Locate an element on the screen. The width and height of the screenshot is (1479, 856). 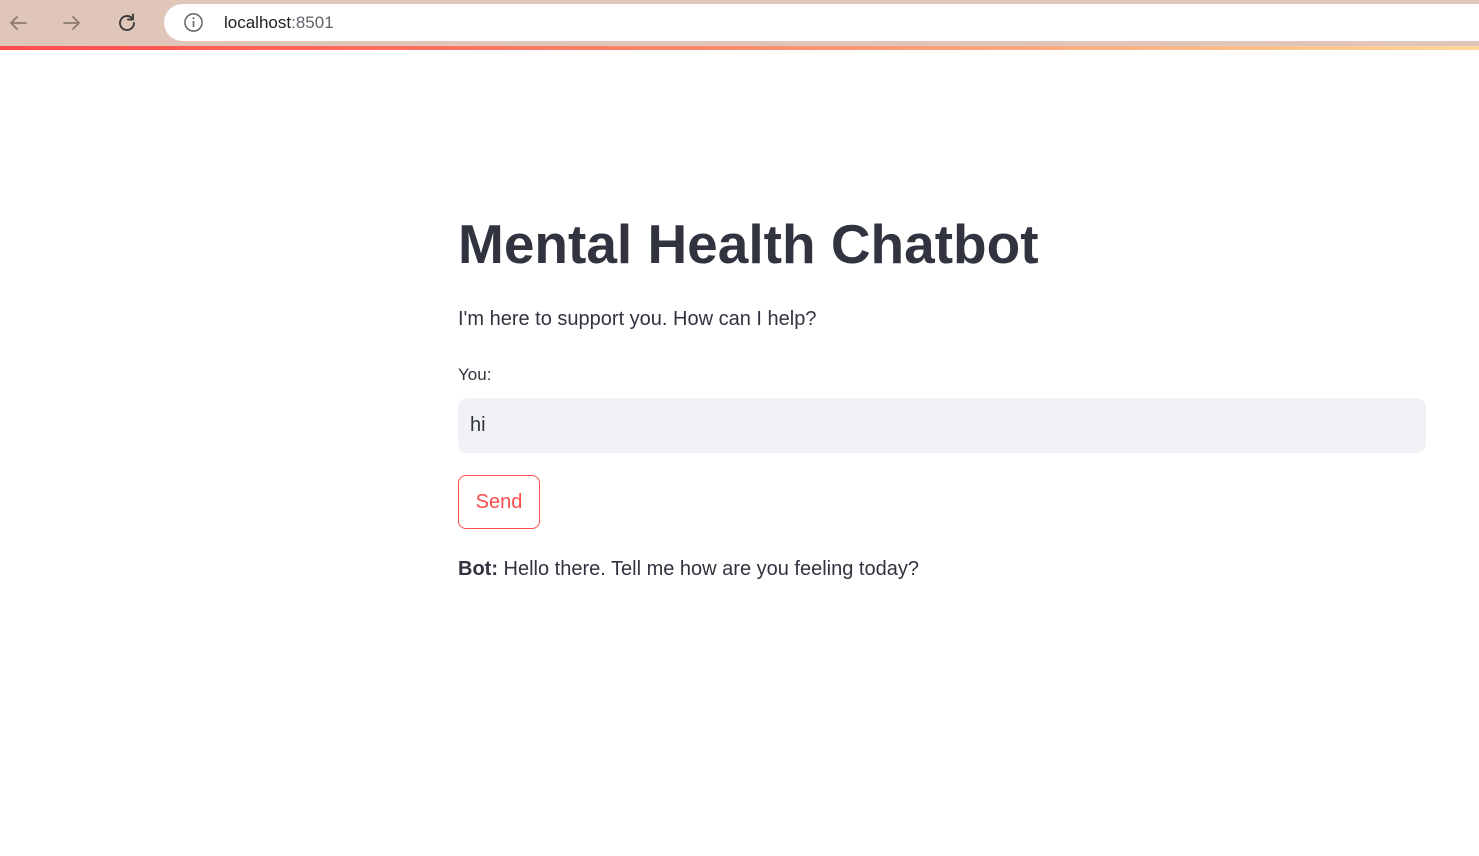
arrow-right-icon is located at coordinates (71, 23).